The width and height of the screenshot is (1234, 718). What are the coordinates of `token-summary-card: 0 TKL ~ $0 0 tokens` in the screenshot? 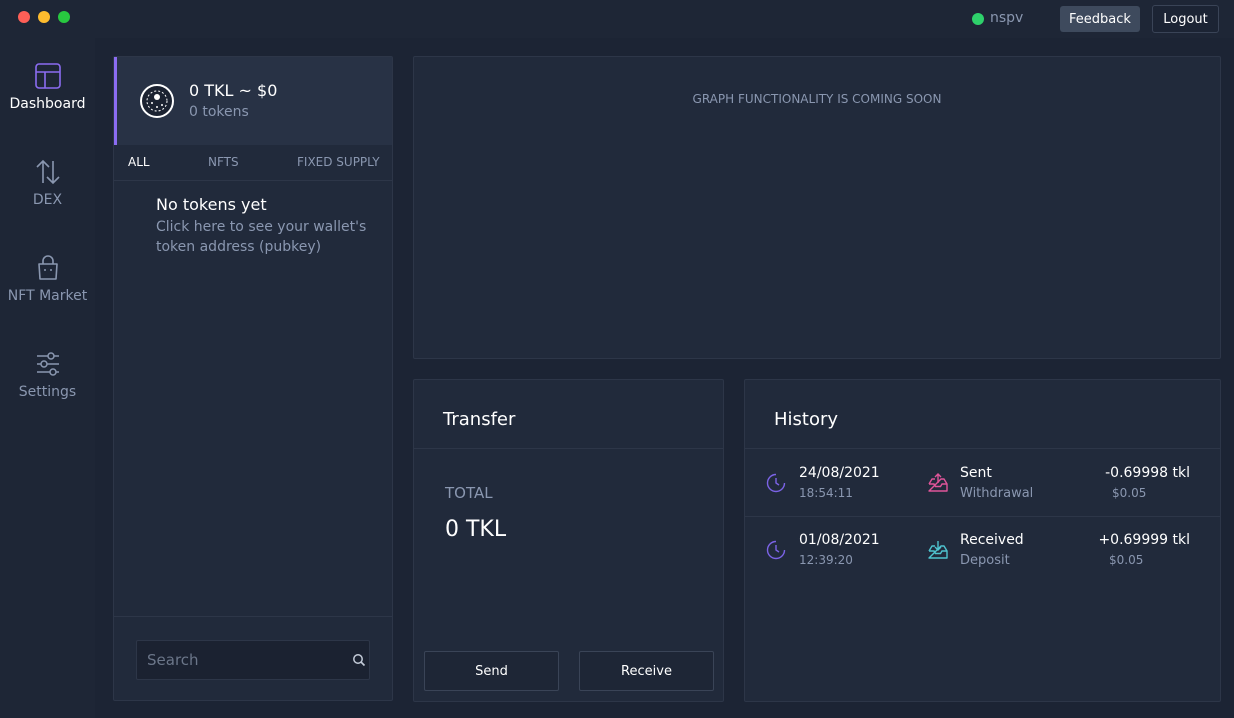 It's located at (253, 101).